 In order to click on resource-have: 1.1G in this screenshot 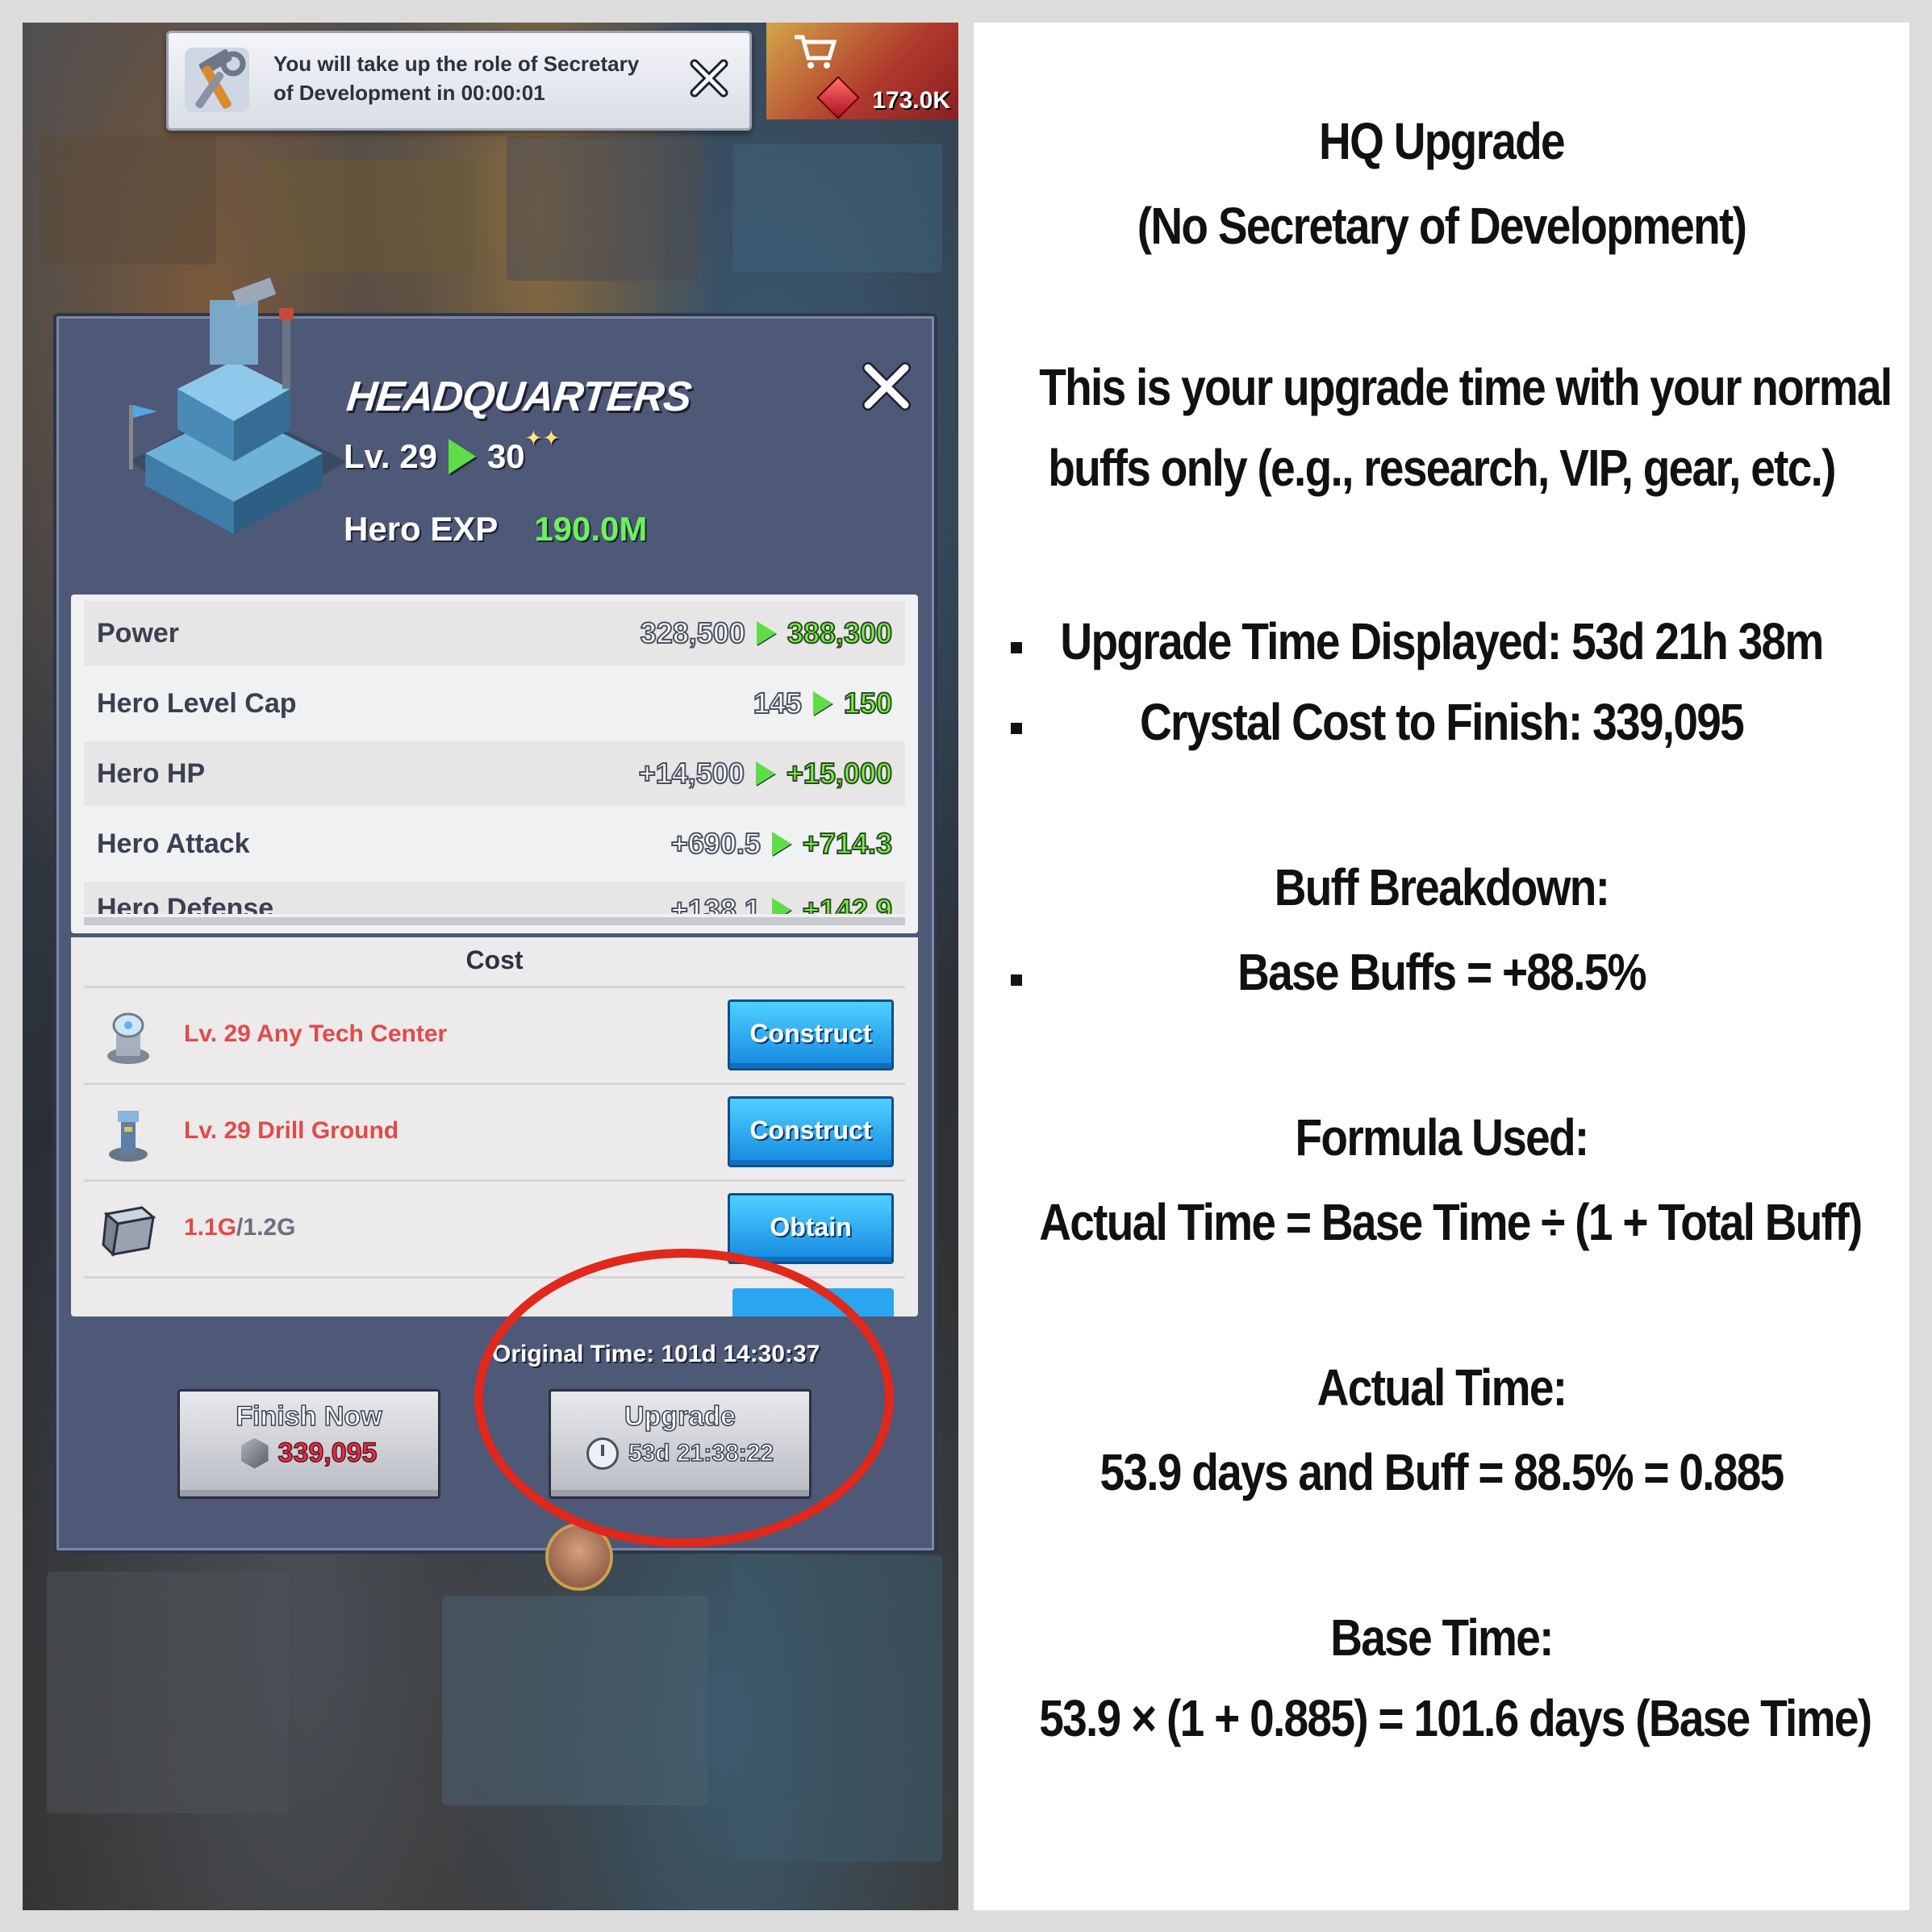, I will do `click(210, 1227)`.